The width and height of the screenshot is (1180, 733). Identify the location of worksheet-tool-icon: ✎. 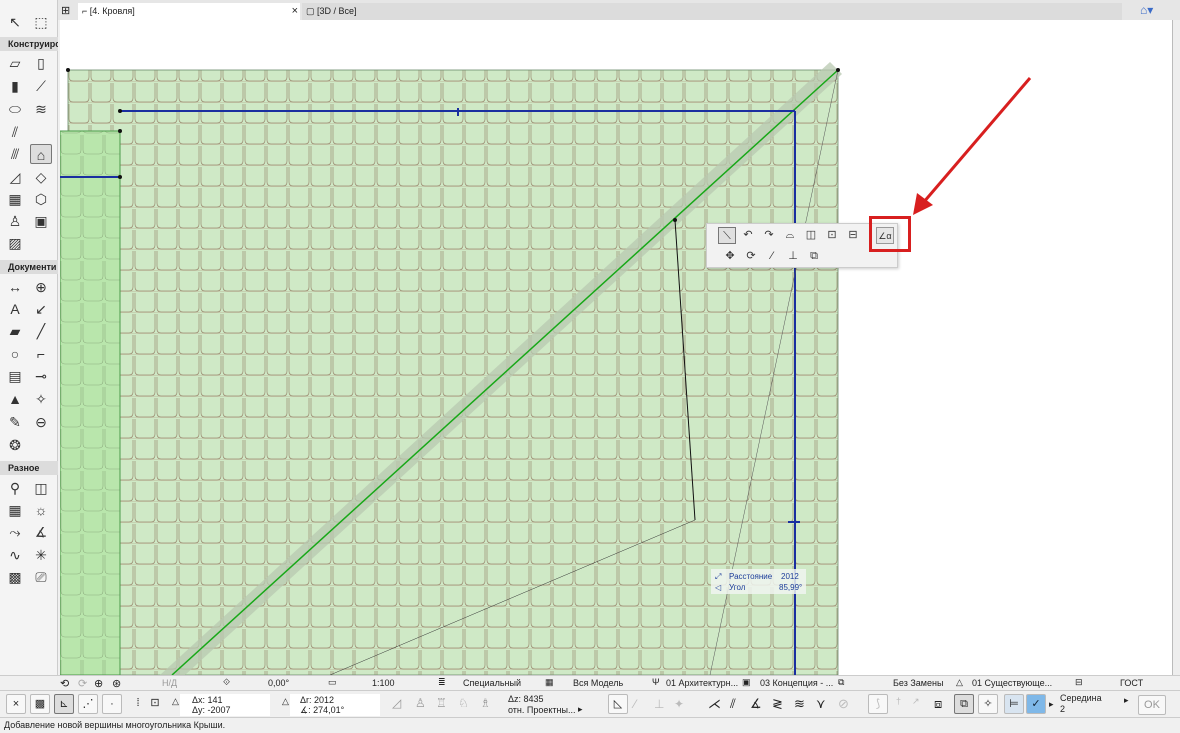
(15, 422).